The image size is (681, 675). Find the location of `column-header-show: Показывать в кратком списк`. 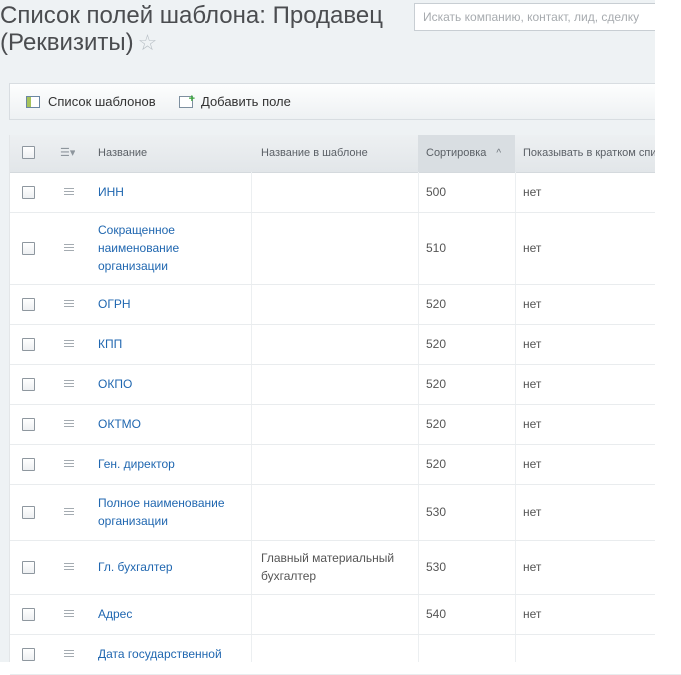

column-header-show: Показывать в кратком списк is located at coordinates (595, 153).